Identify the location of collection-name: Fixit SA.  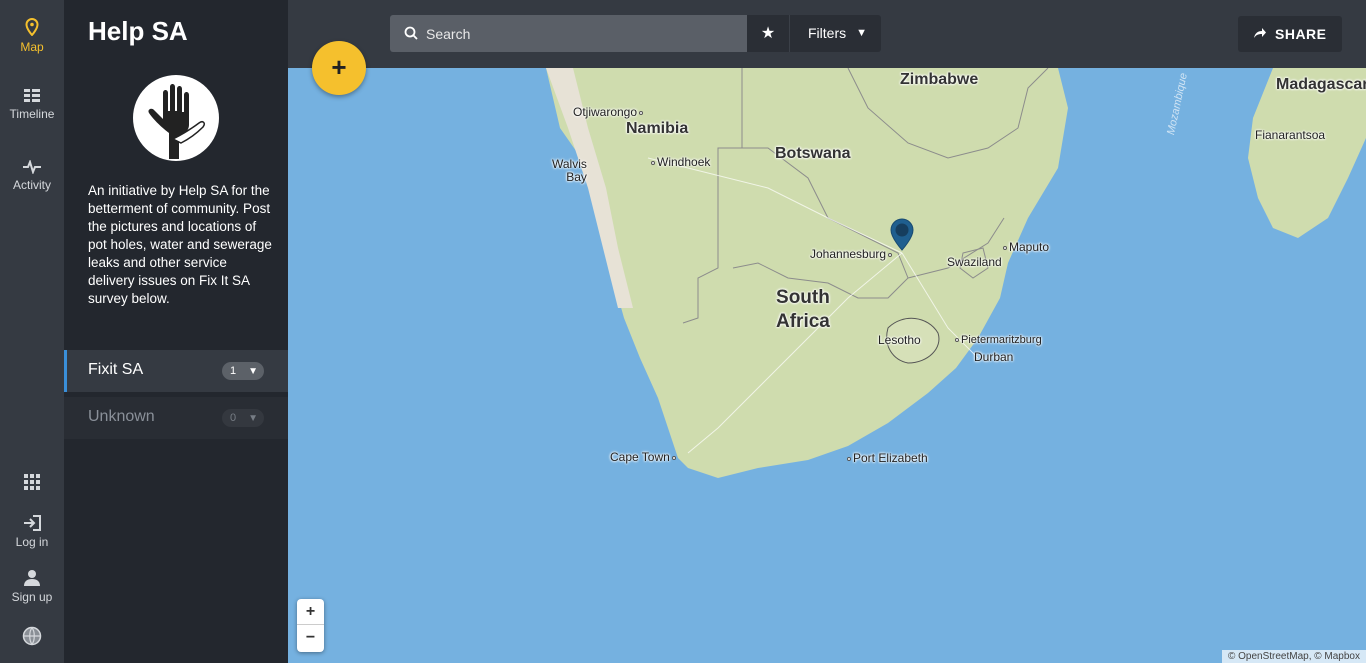
(116, 369).